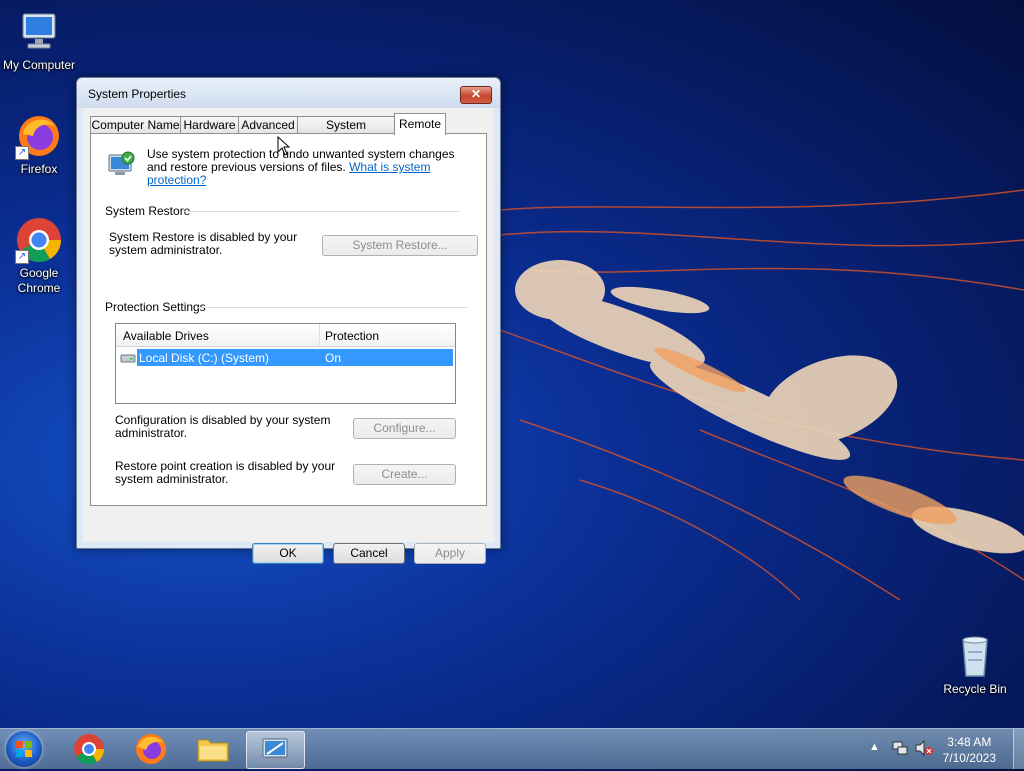  What do you see at coordinates (148, 211) in the screenshot?
I see `system-restore-heading: System Restore` at bounding box center [148, 211].